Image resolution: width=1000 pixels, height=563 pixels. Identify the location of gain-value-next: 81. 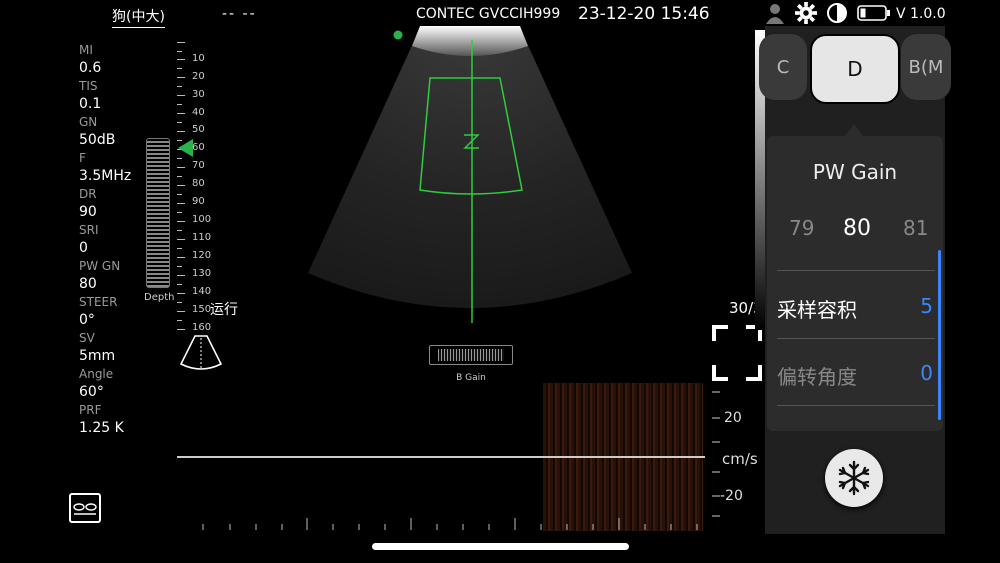
(915, 228).